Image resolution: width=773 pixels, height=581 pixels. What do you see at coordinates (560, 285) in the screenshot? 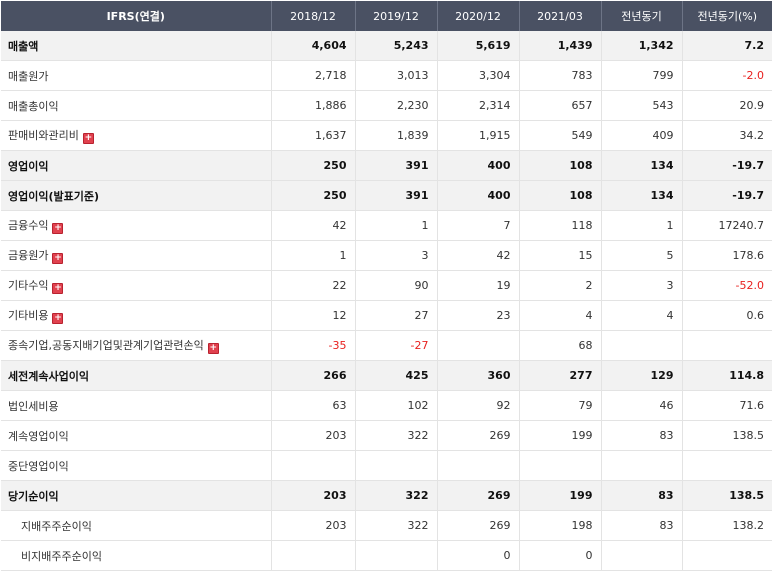
I see `value-cell: 2` at bounding box center [560, 285].